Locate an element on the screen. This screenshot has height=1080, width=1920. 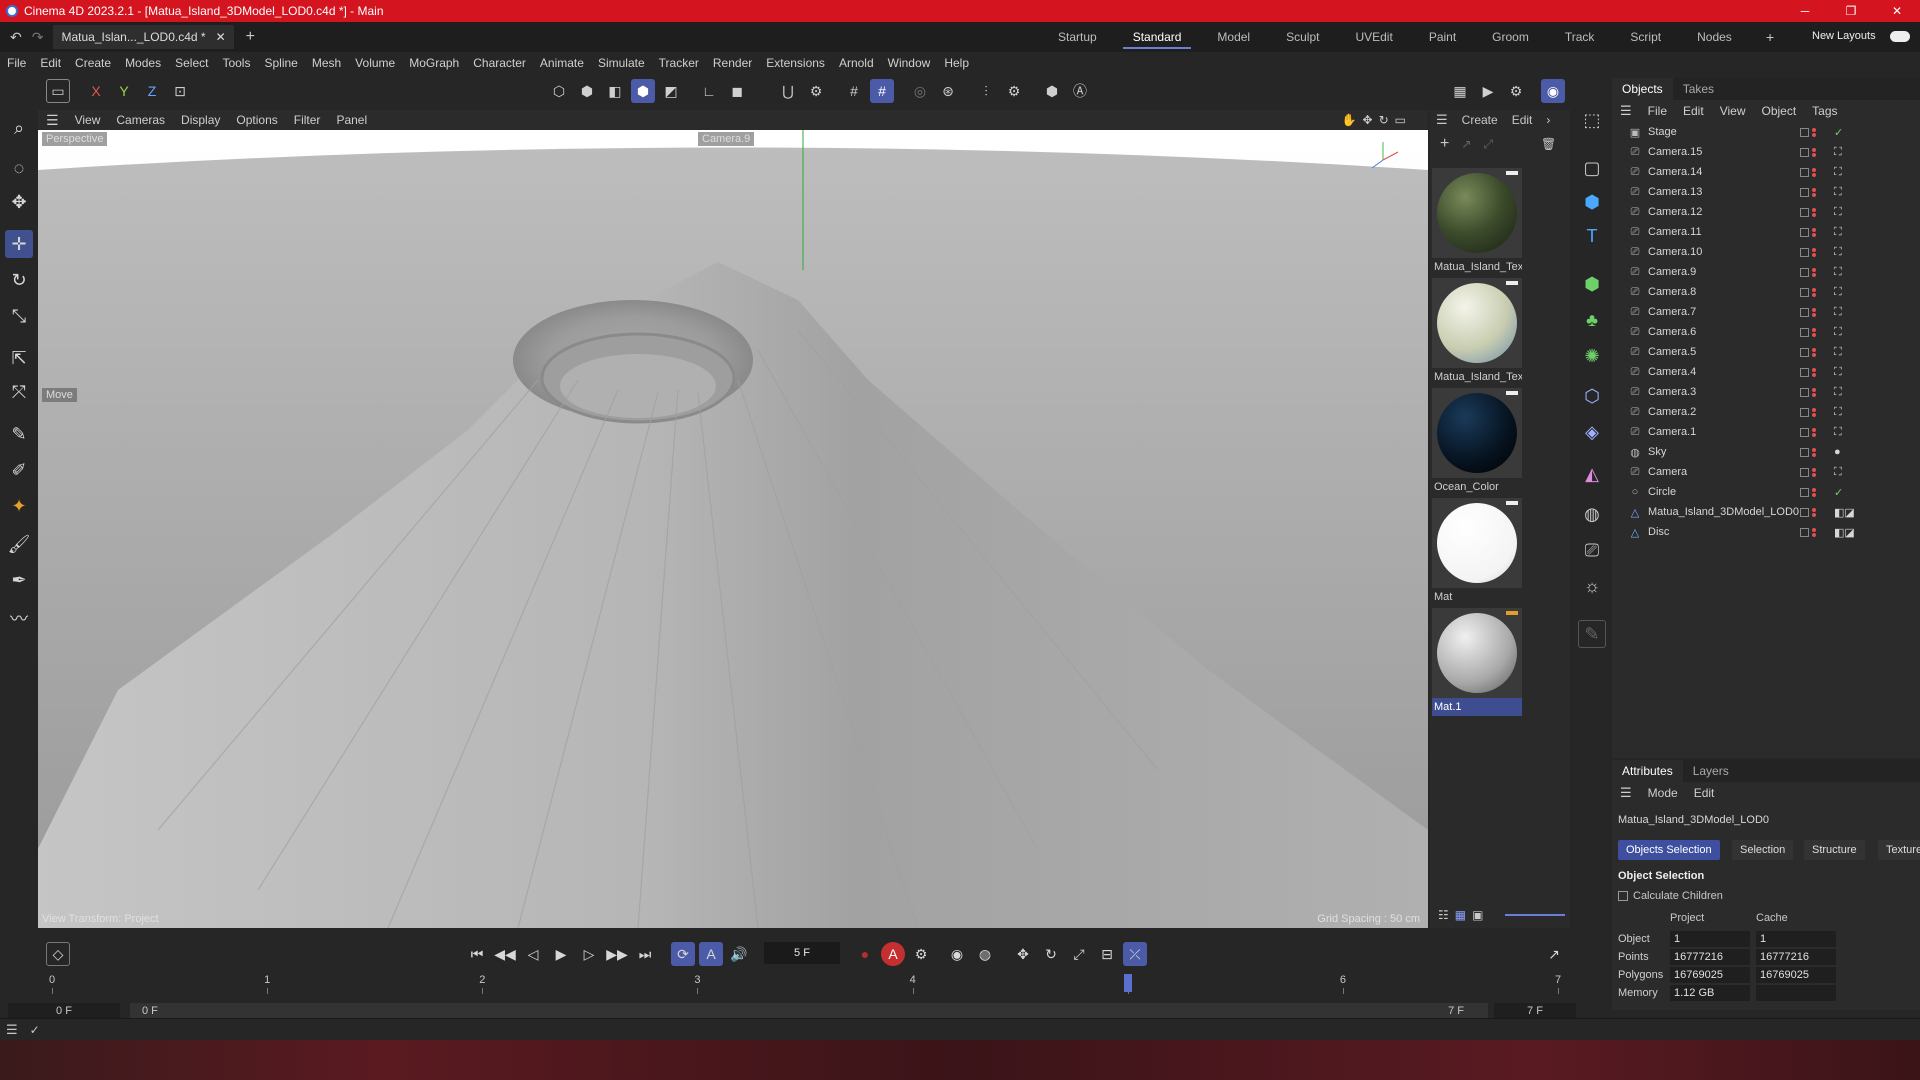
render-region-icon: ▦ is located at coordinates (1460, 91).